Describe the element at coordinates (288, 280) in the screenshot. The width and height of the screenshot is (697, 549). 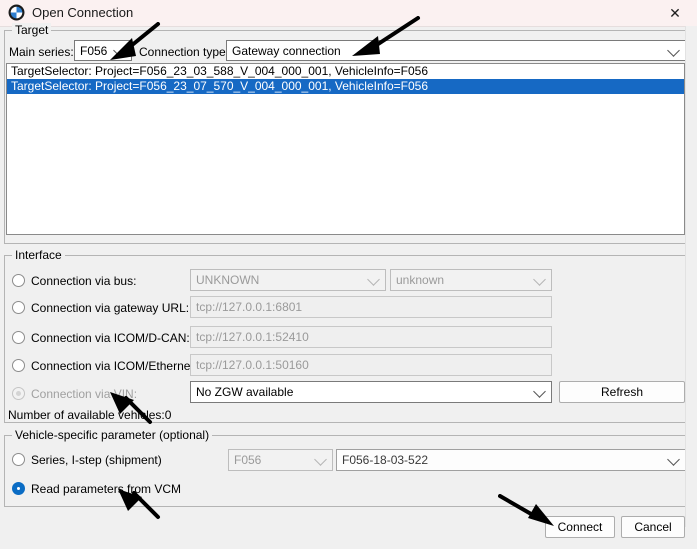
I see `bus-combo: UNKNOWN` at that location.